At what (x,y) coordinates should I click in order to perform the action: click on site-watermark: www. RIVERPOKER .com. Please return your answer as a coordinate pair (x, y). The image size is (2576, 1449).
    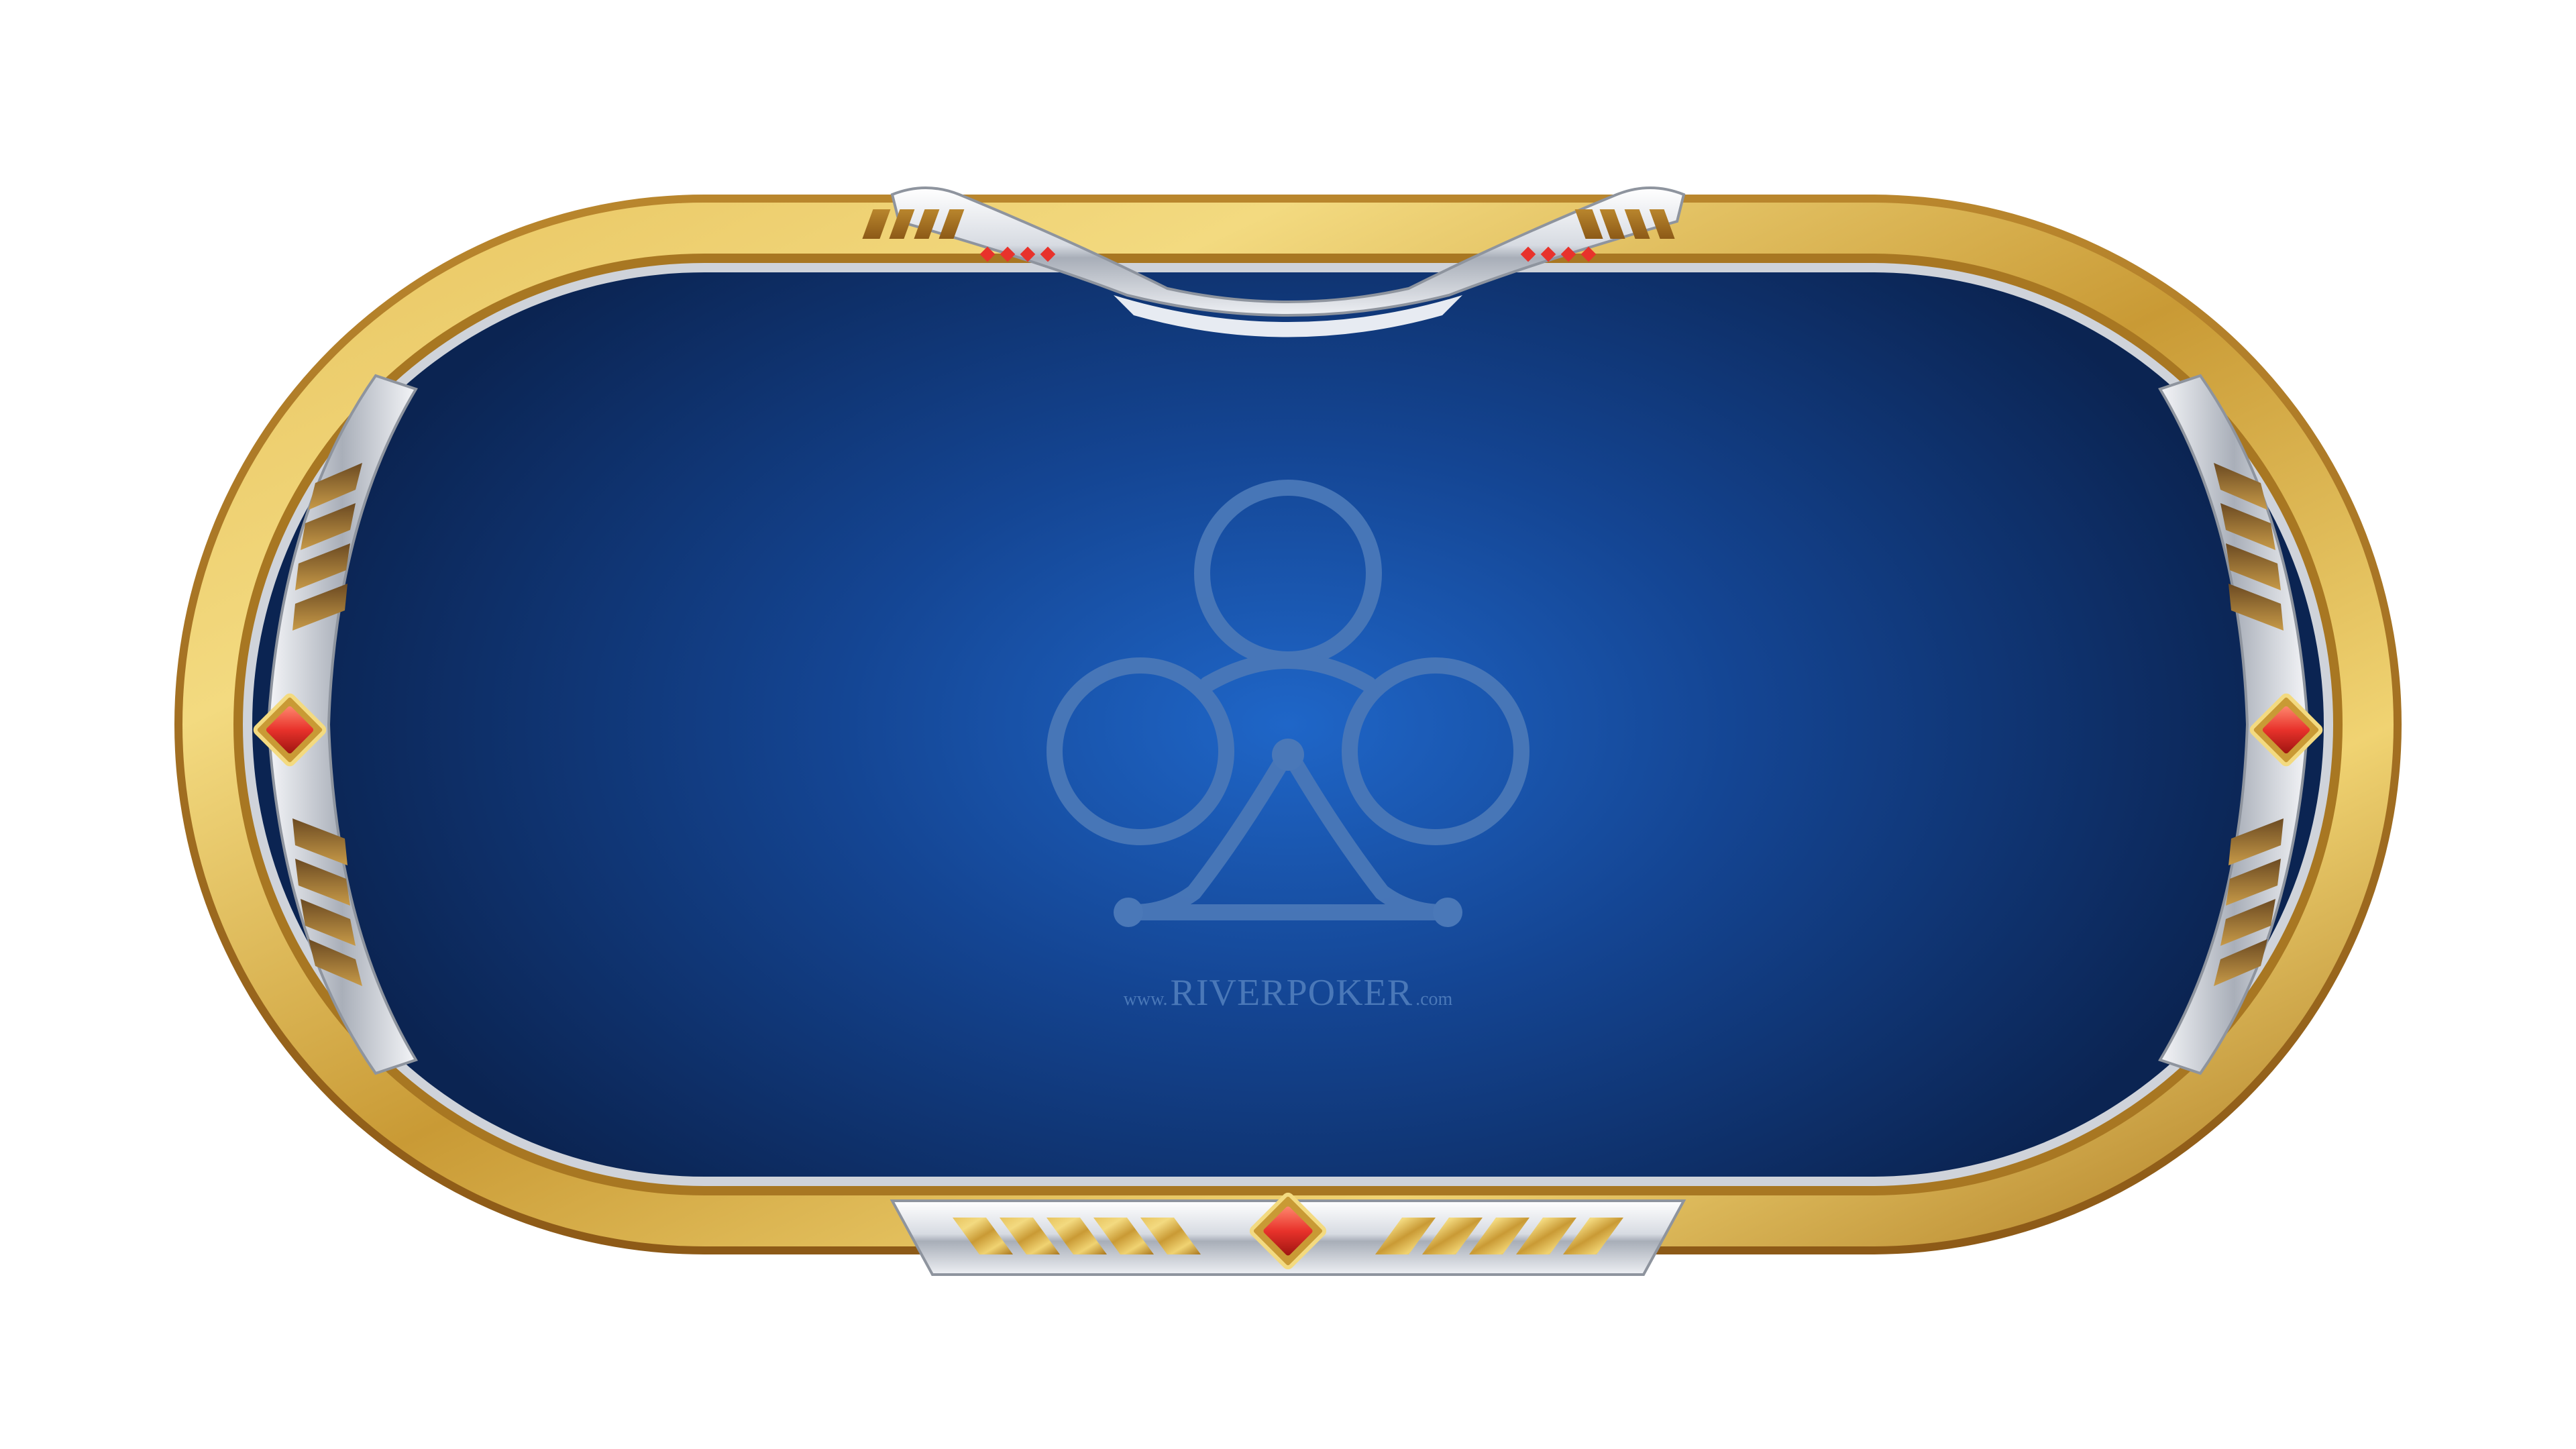
    Looking at the image, I should click on (1288, 993).